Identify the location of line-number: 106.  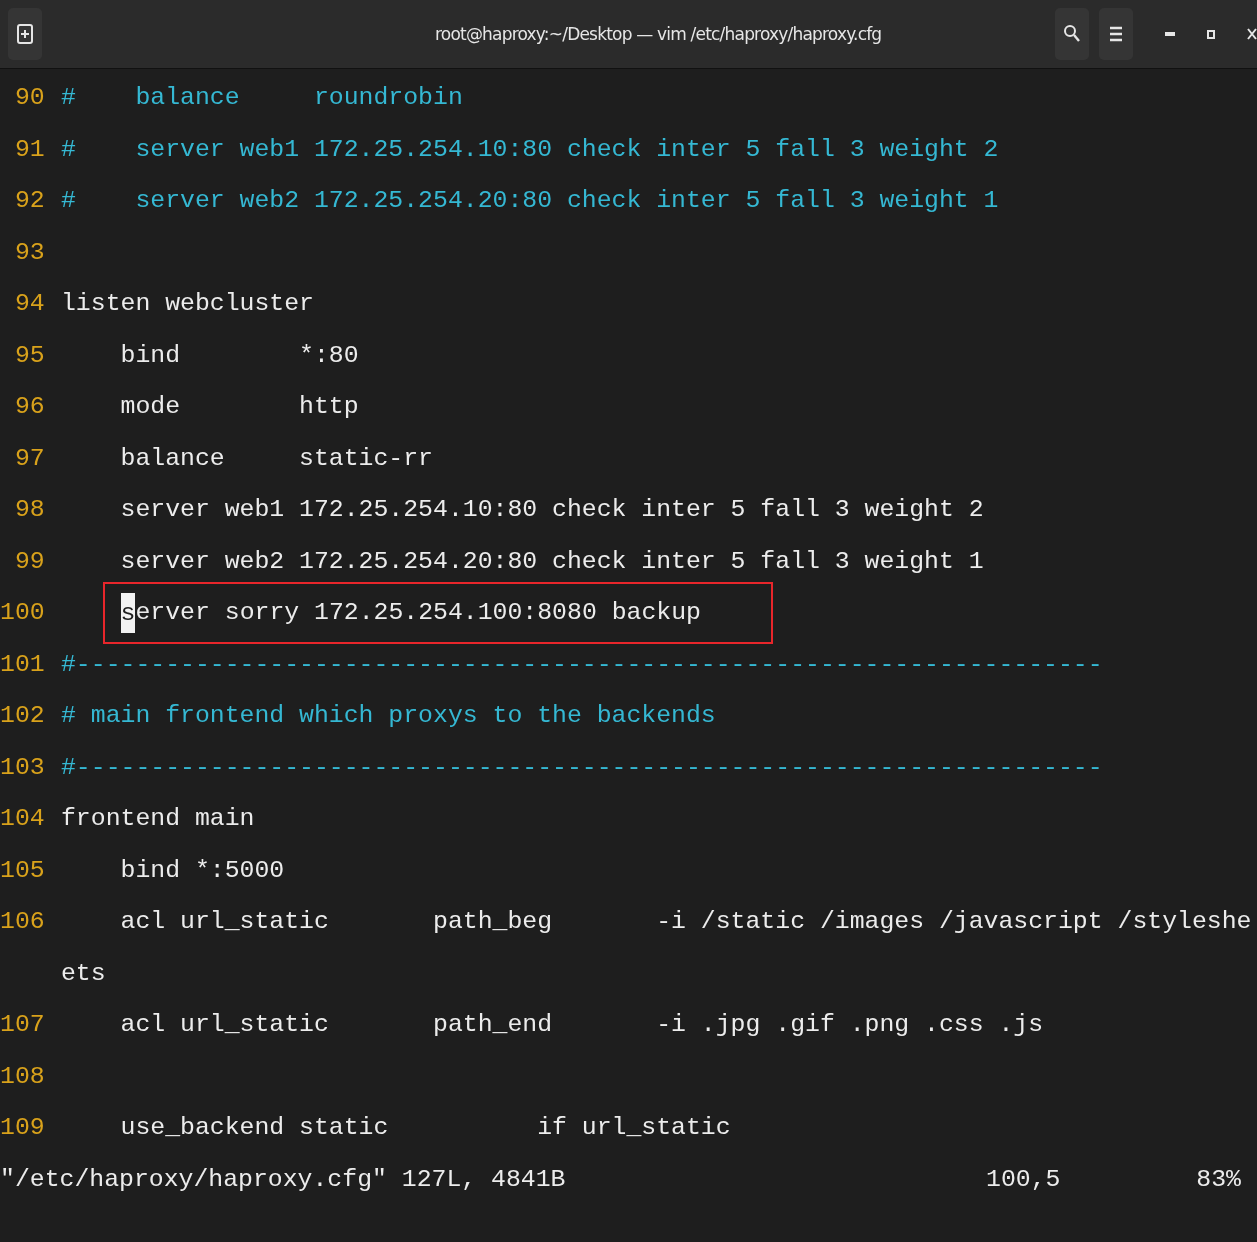
(22, 921).